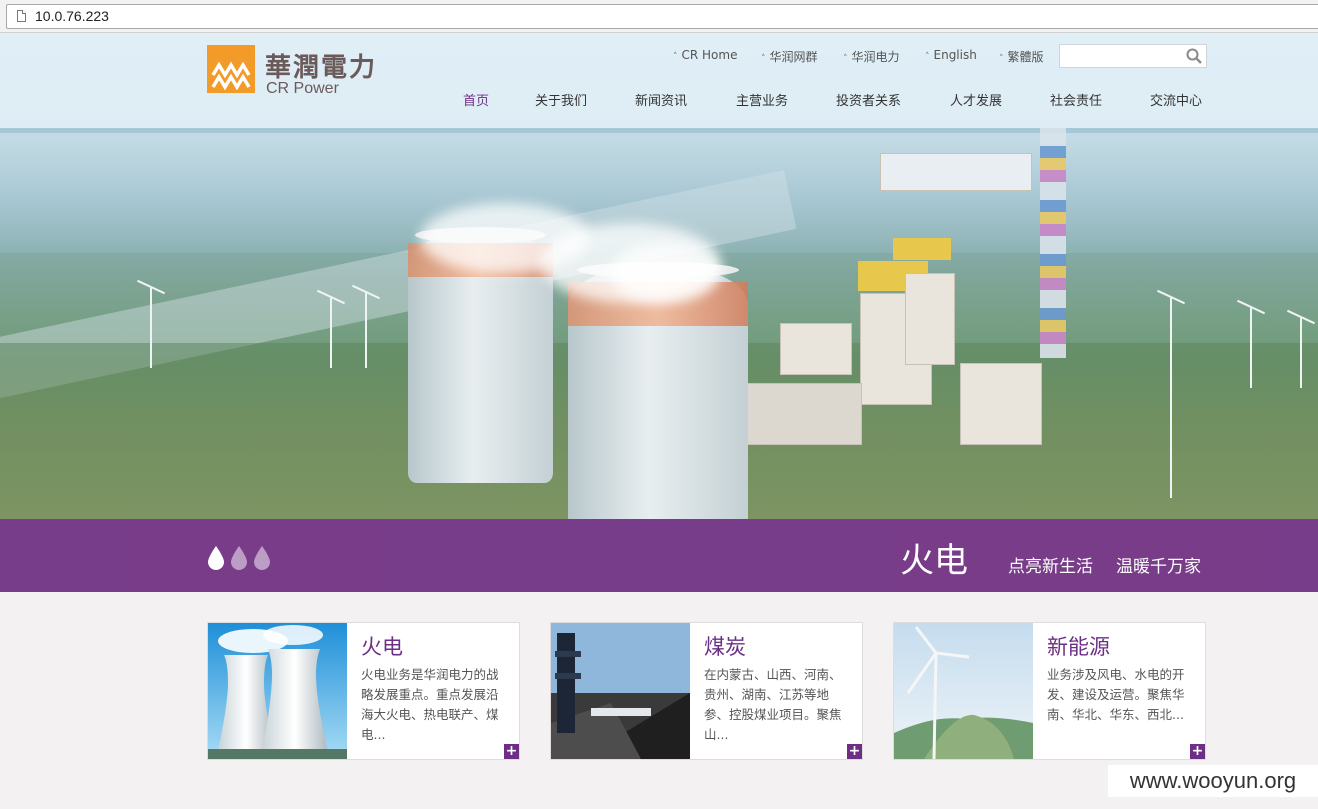 This screenshot has width=1318, height=809. I want to click on slide-dot-2-icon, so click(239, 557).